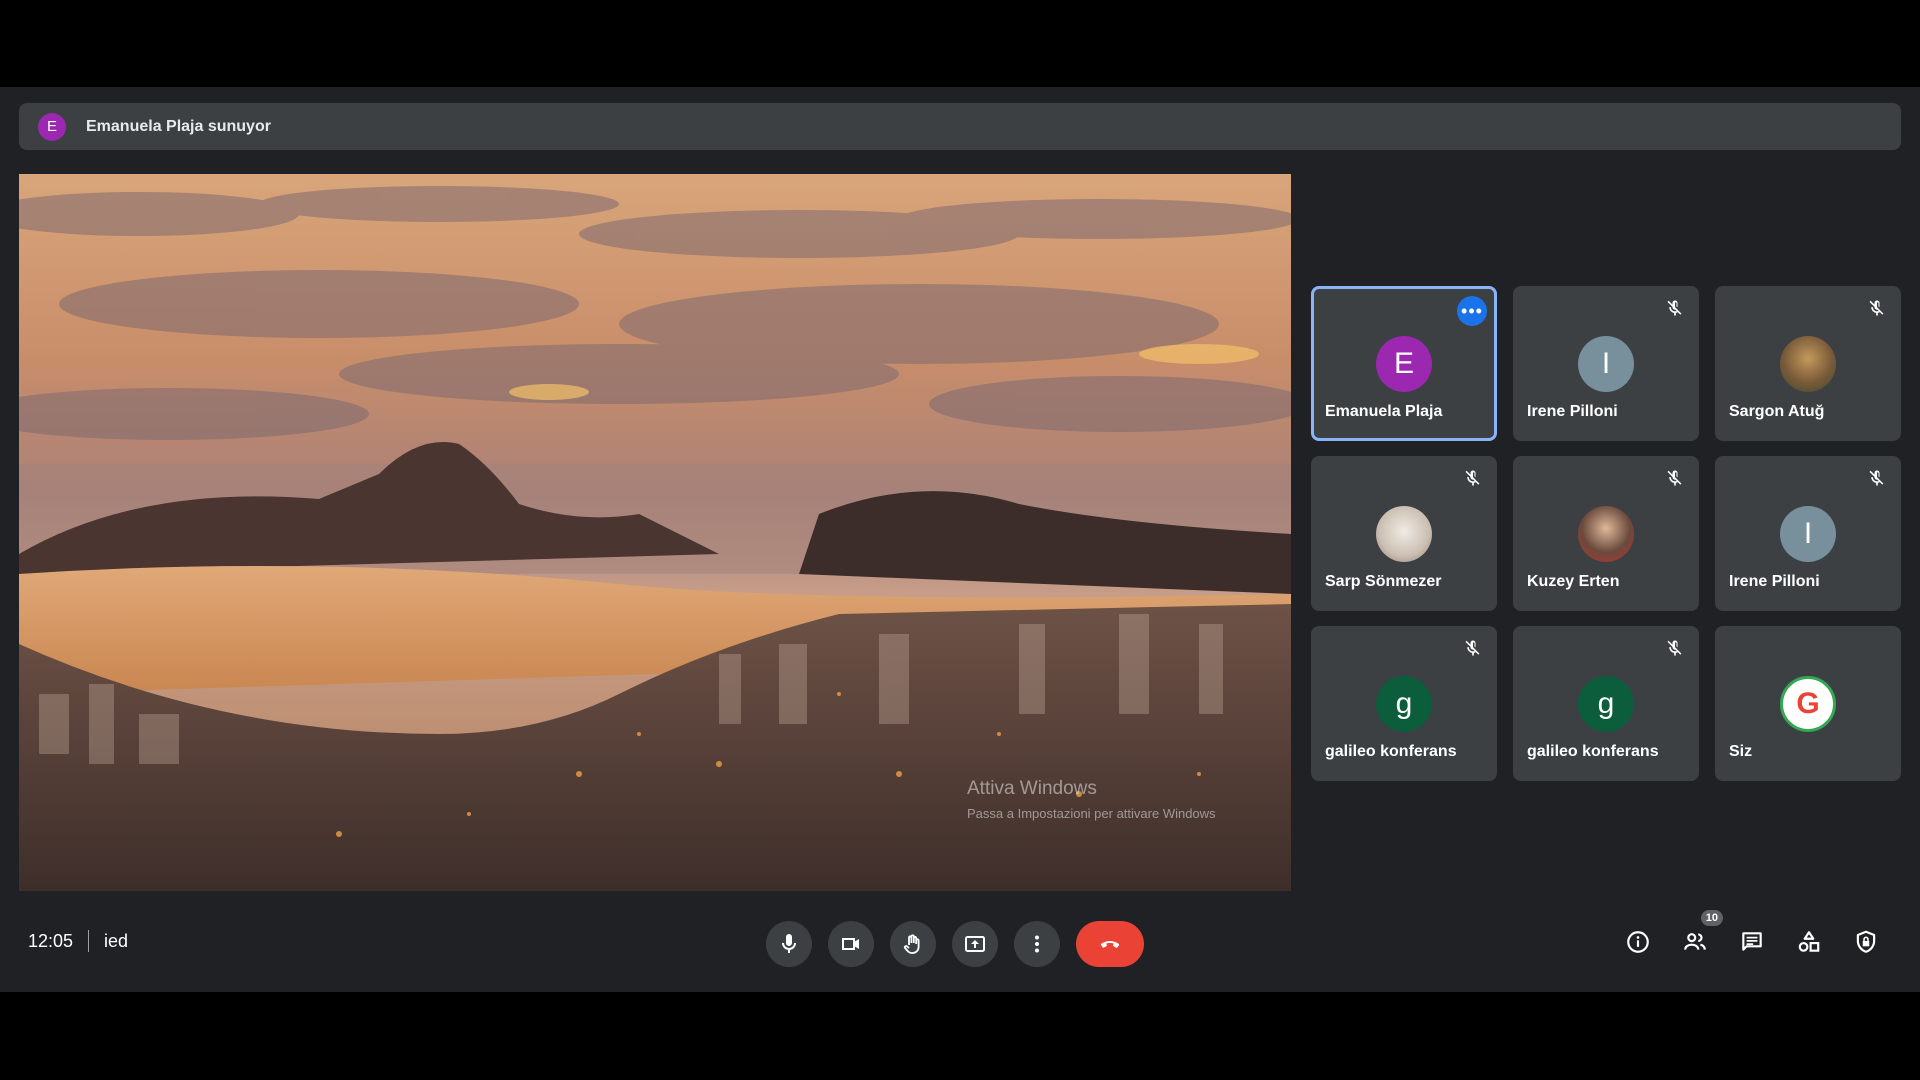  Describe the element at coordinates (1032, 788) in the screenshot. I see `watermark-title: Attiva Windows` at that location.